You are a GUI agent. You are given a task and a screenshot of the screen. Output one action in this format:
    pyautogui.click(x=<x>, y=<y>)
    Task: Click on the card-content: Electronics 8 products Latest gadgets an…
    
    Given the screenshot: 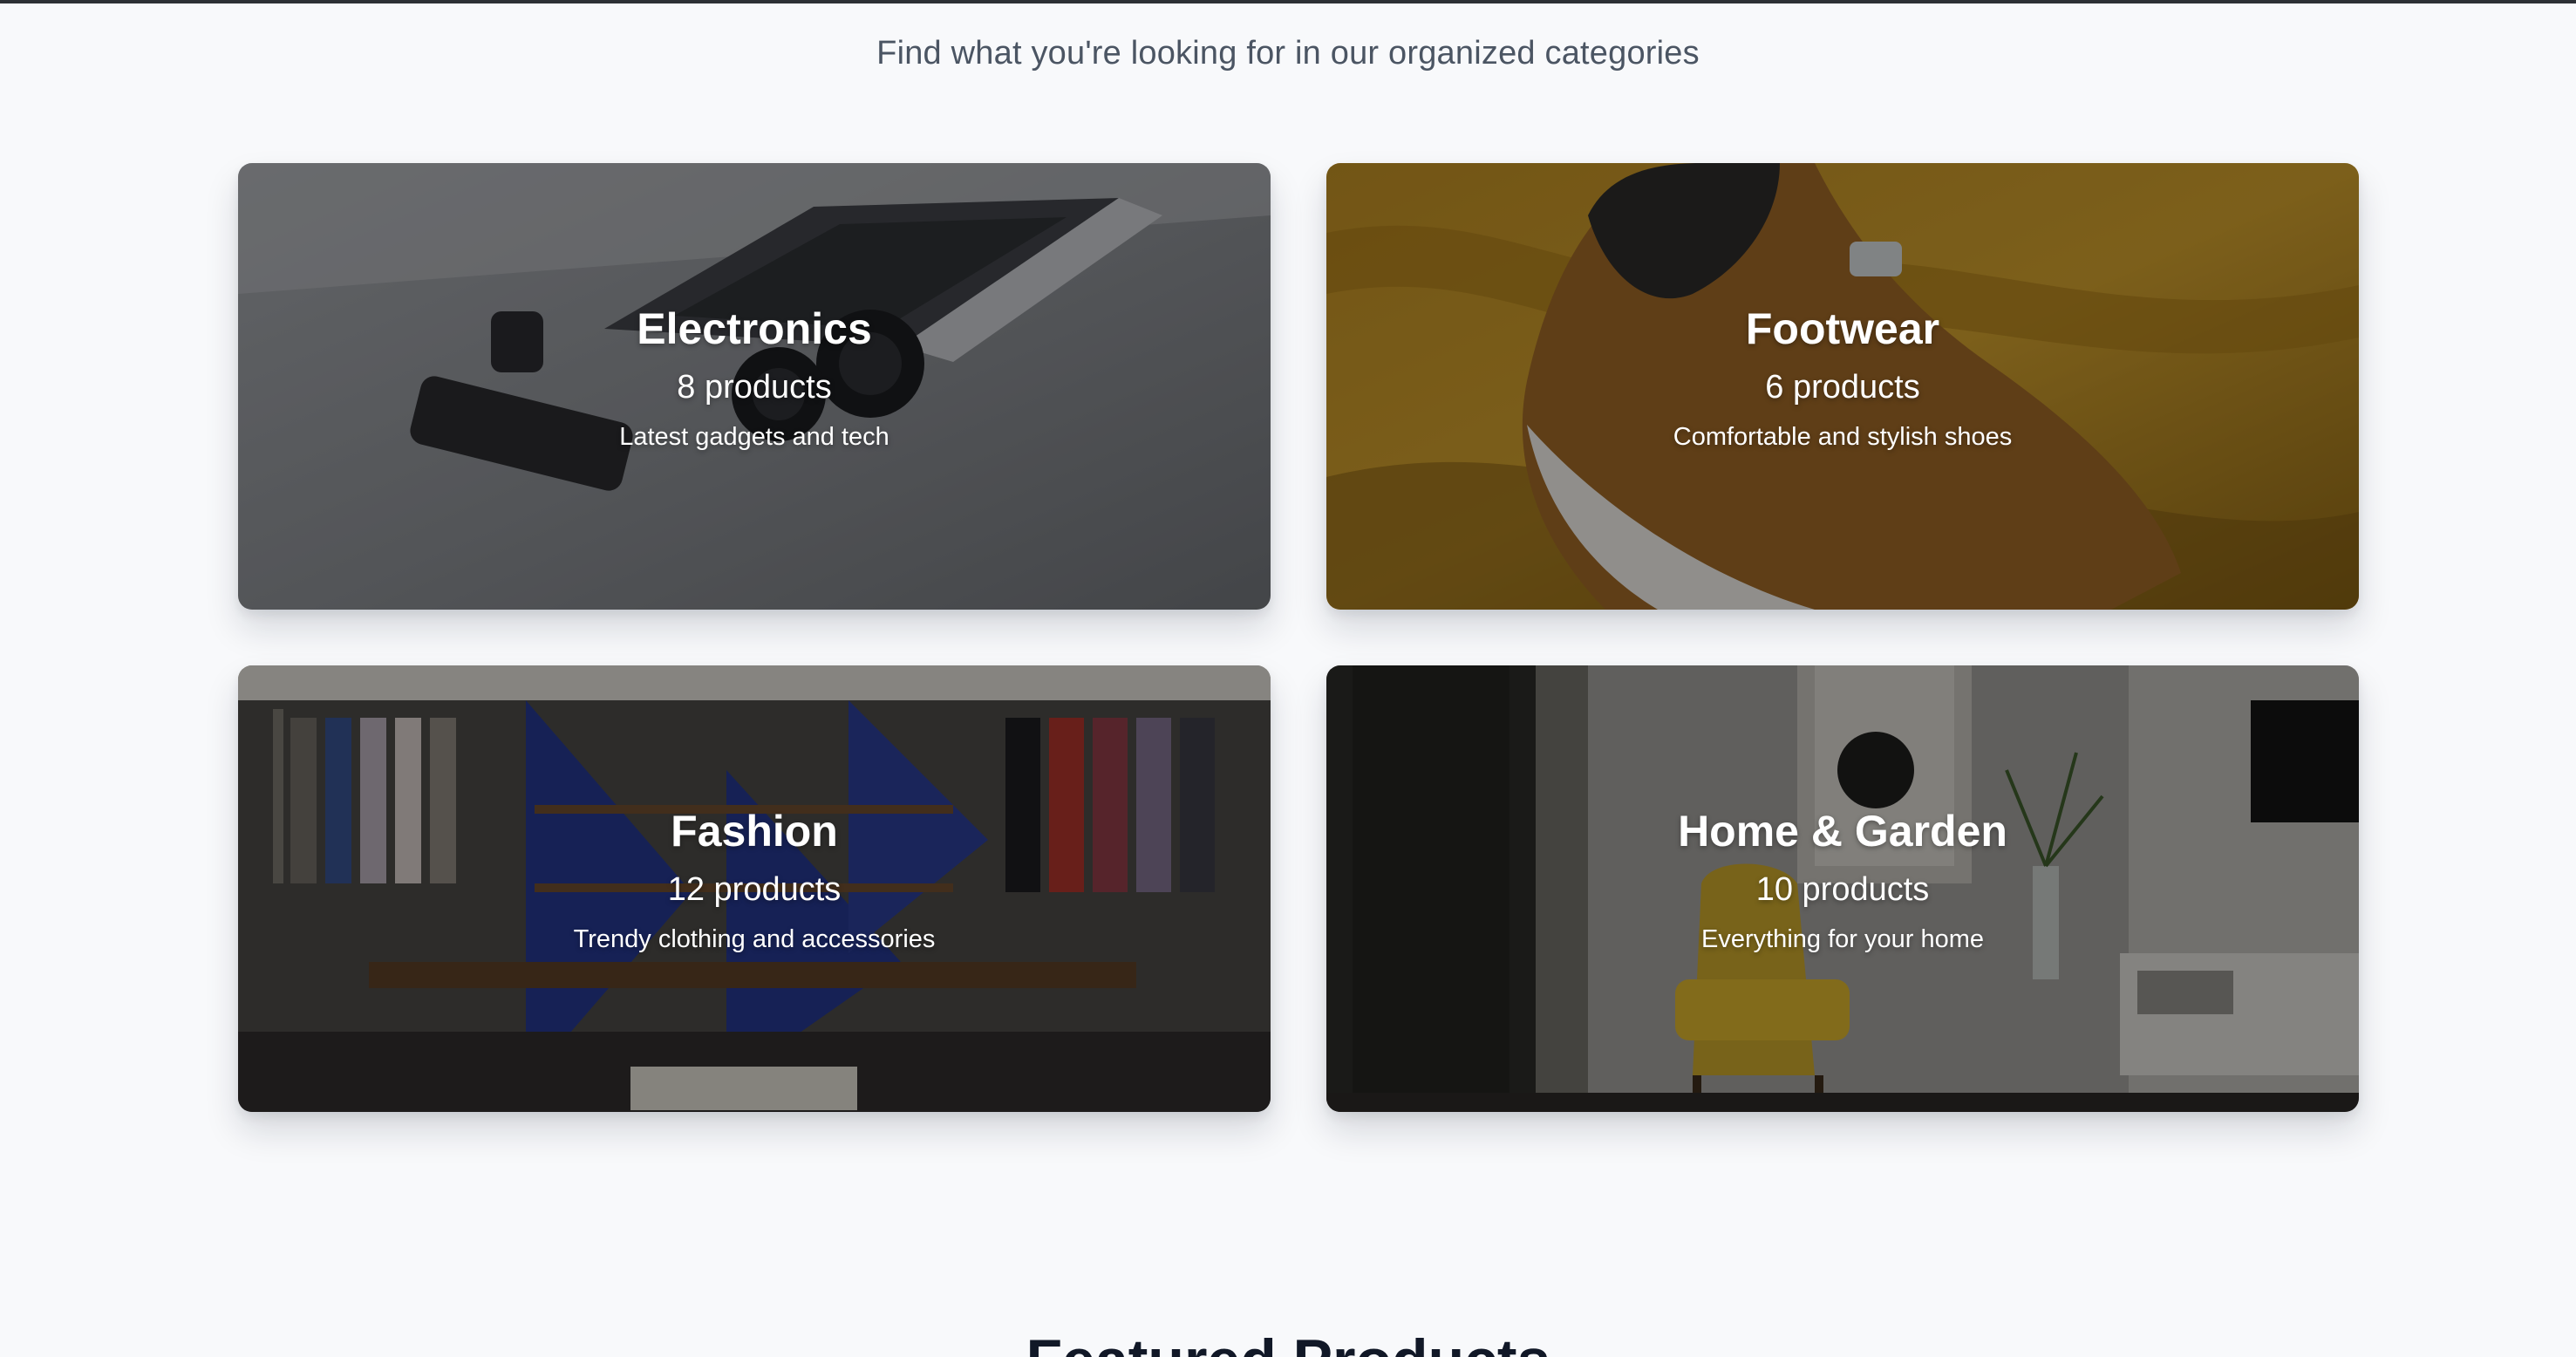 What is the action you would take?
    pyautogui.click(x=754, y=378)
    